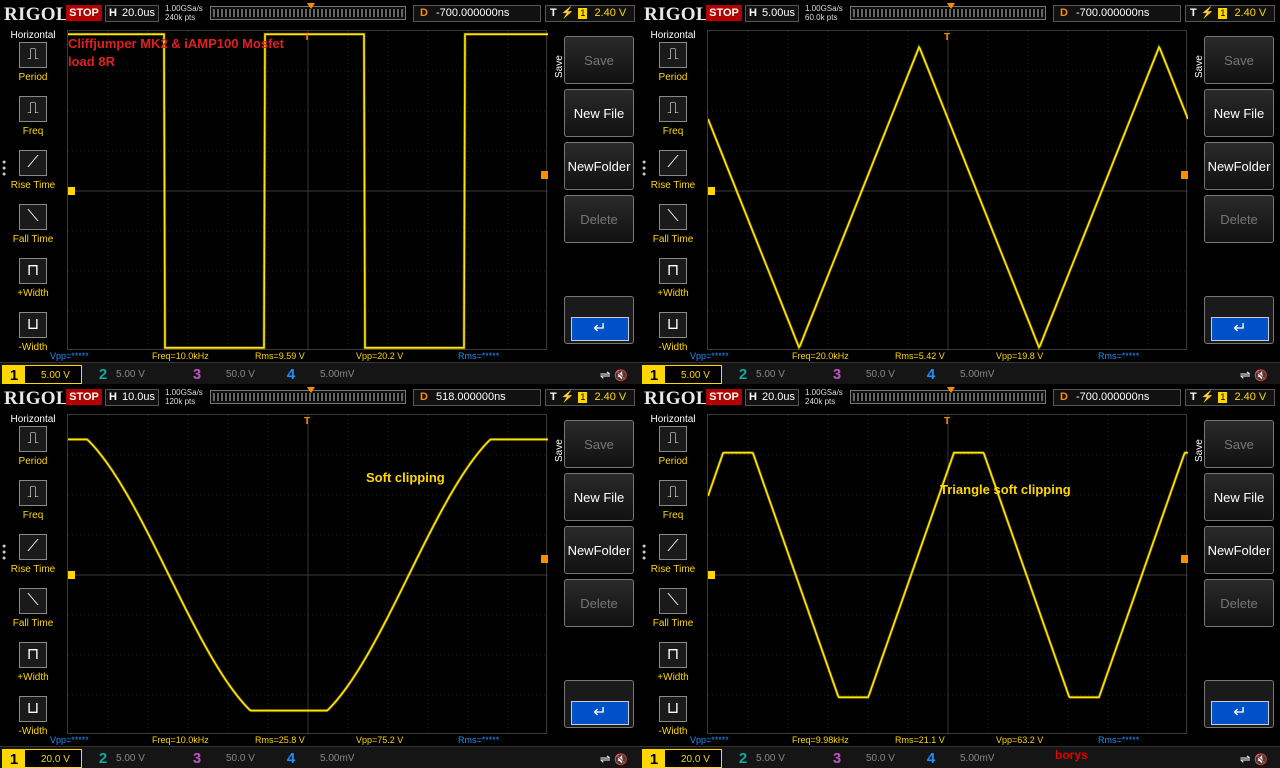  What do you see at coordinates (673, 293) in the screenshot?
I see `measure-label: +Width` at bounding box center [673, 293].